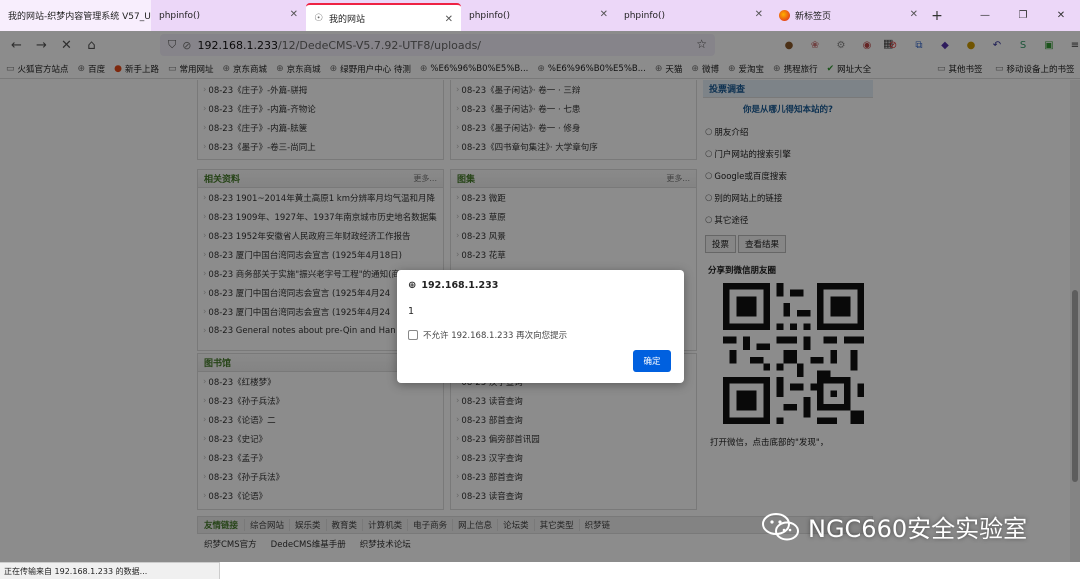 The width and height of the screenshot is (1080, 579). Describe the element at coordinates (780, 526) in the screenshot. I see `wechat-logo` at that location.